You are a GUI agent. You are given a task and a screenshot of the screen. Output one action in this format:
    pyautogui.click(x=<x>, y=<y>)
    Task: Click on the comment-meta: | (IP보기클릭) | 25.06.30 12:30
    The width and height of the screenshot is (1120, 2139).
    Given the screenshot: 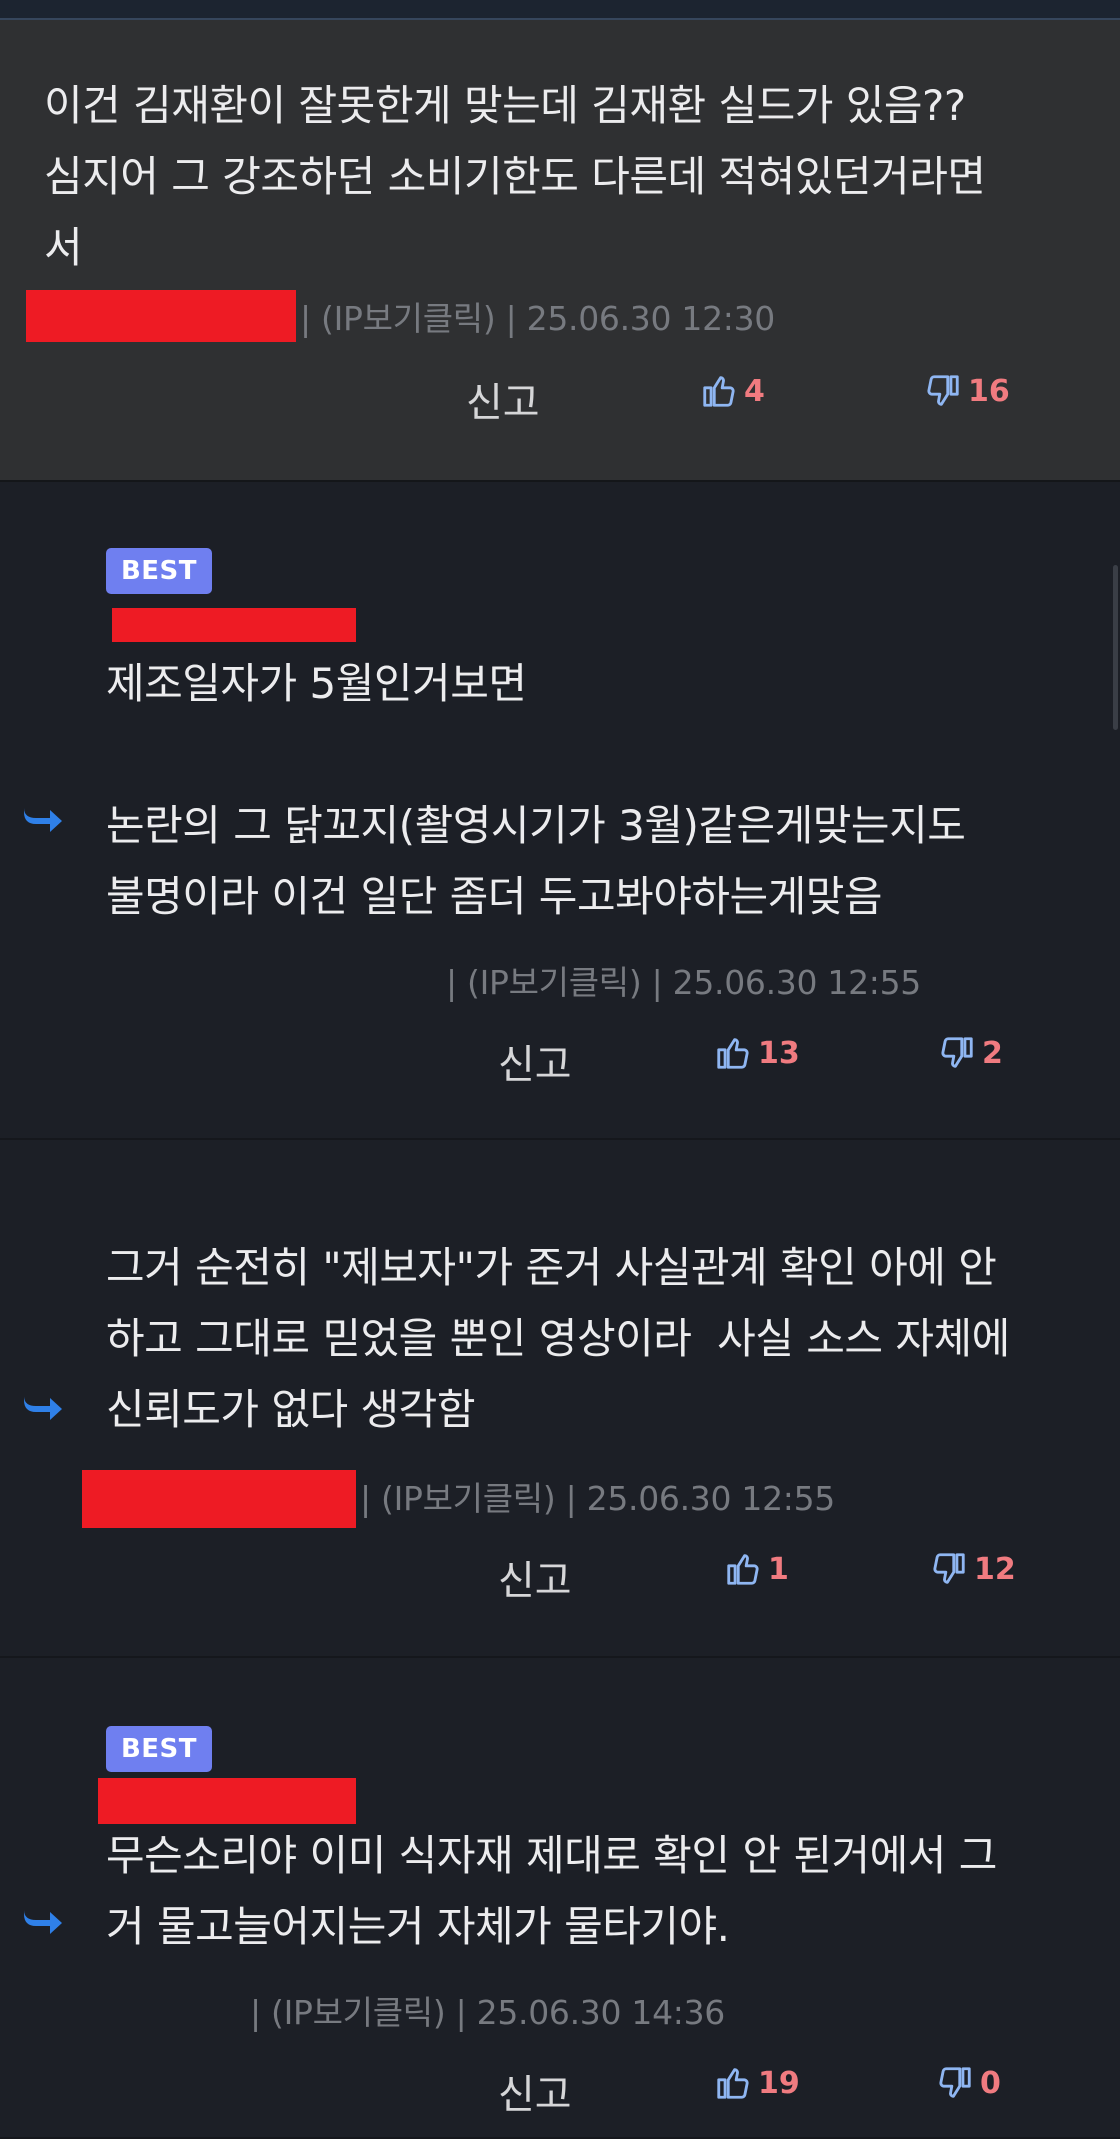 What is the action you would take?
    pyautogui.click(x=537, y=316)
    